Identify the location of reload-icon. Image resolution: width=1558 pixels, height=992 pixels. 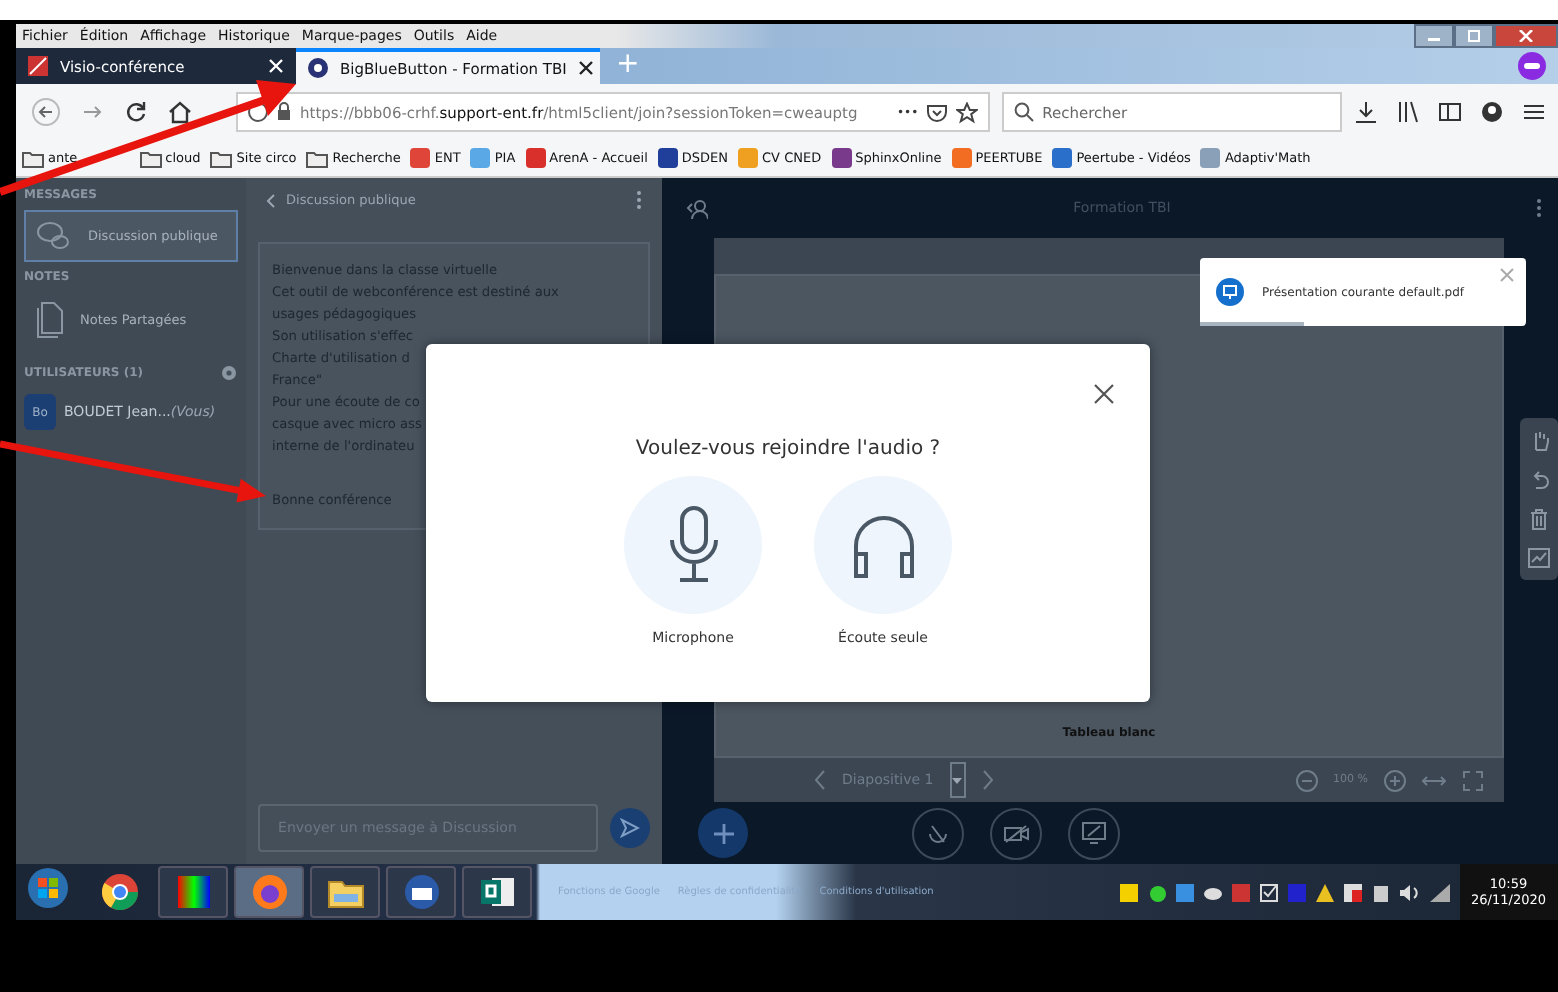
(136, 112).